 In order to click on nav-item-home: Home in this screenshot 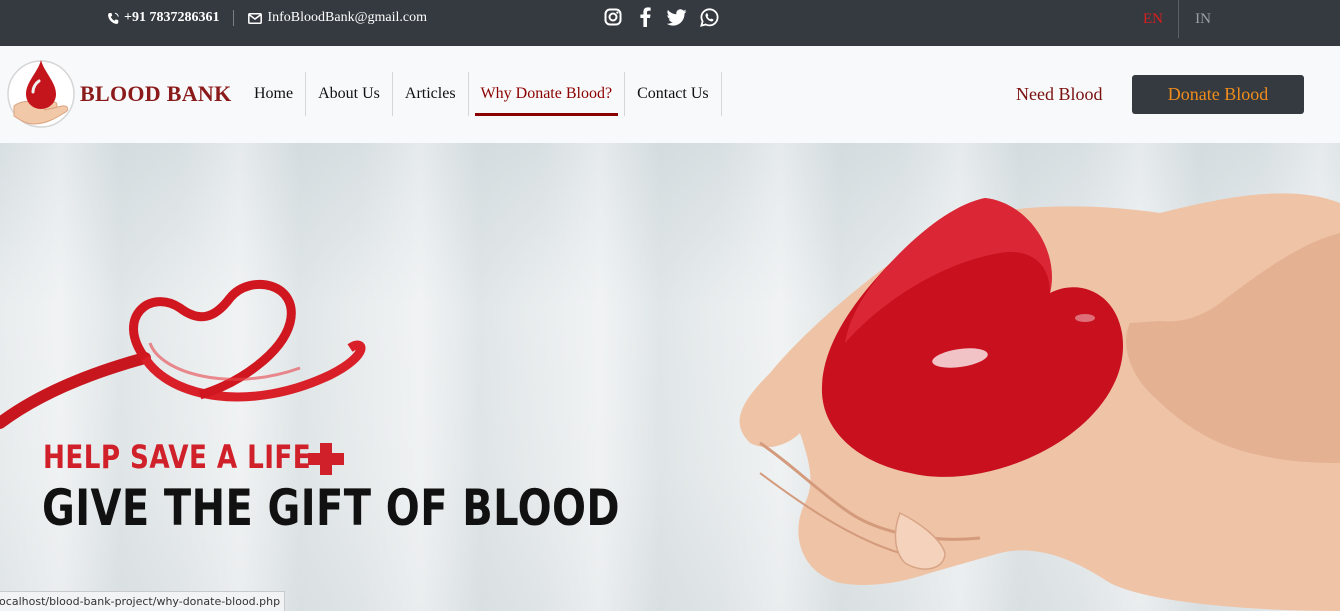, I will do `click(274, 94)`.